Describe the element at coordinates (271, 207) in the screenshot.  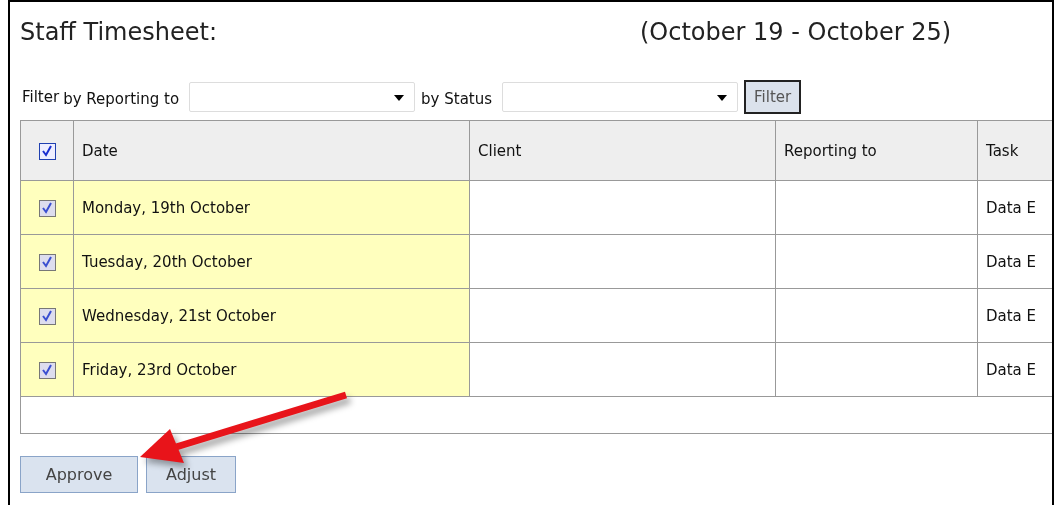
I see `table-cell: Monday, 19th October` at that location.